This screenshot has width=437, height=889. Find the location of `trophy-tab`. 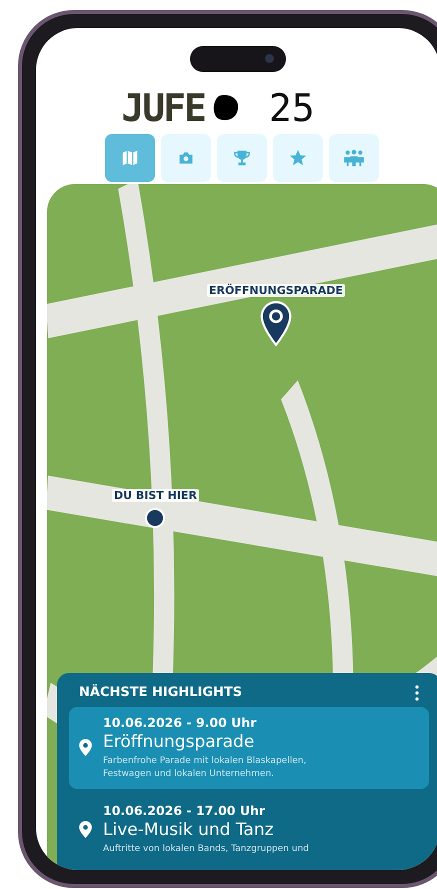

trophy-tab is located at coordinates (242, 158).